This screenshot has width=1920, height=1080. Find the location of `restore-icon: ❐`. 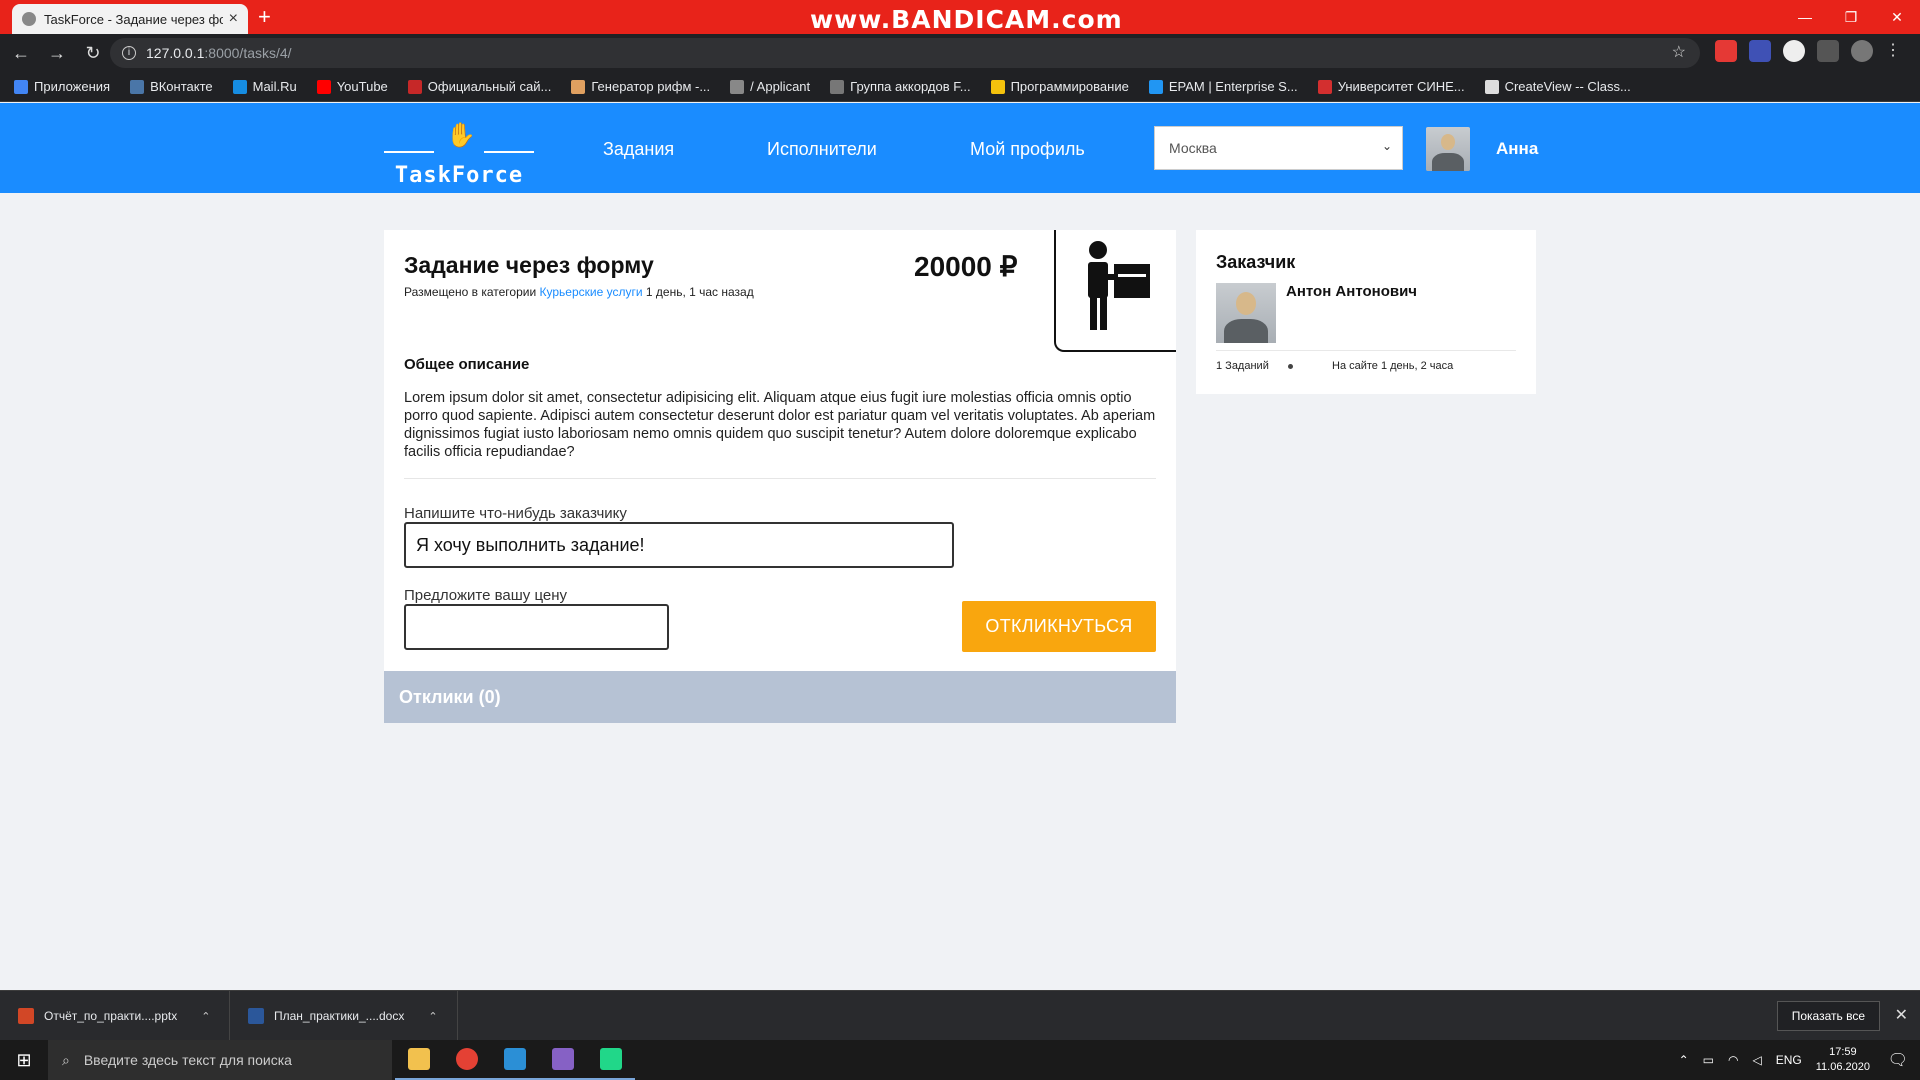

restore-icon: ❐ is located at coordinates (1851, 17).